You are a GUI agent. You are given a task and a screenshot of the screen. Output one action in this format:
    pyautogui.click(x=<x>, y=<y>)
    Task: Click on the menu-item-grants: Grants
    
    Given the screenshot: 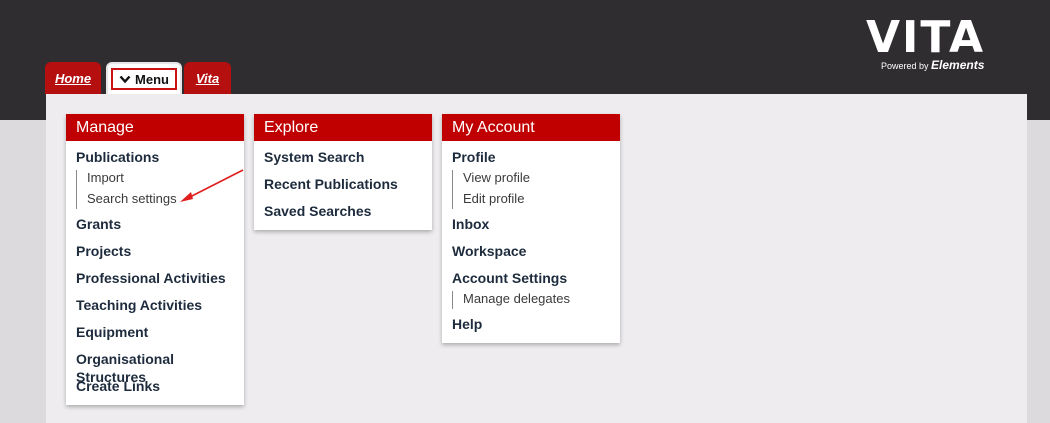 What is the action you would take?
    pyautogui.click(x=160, y=228)
    